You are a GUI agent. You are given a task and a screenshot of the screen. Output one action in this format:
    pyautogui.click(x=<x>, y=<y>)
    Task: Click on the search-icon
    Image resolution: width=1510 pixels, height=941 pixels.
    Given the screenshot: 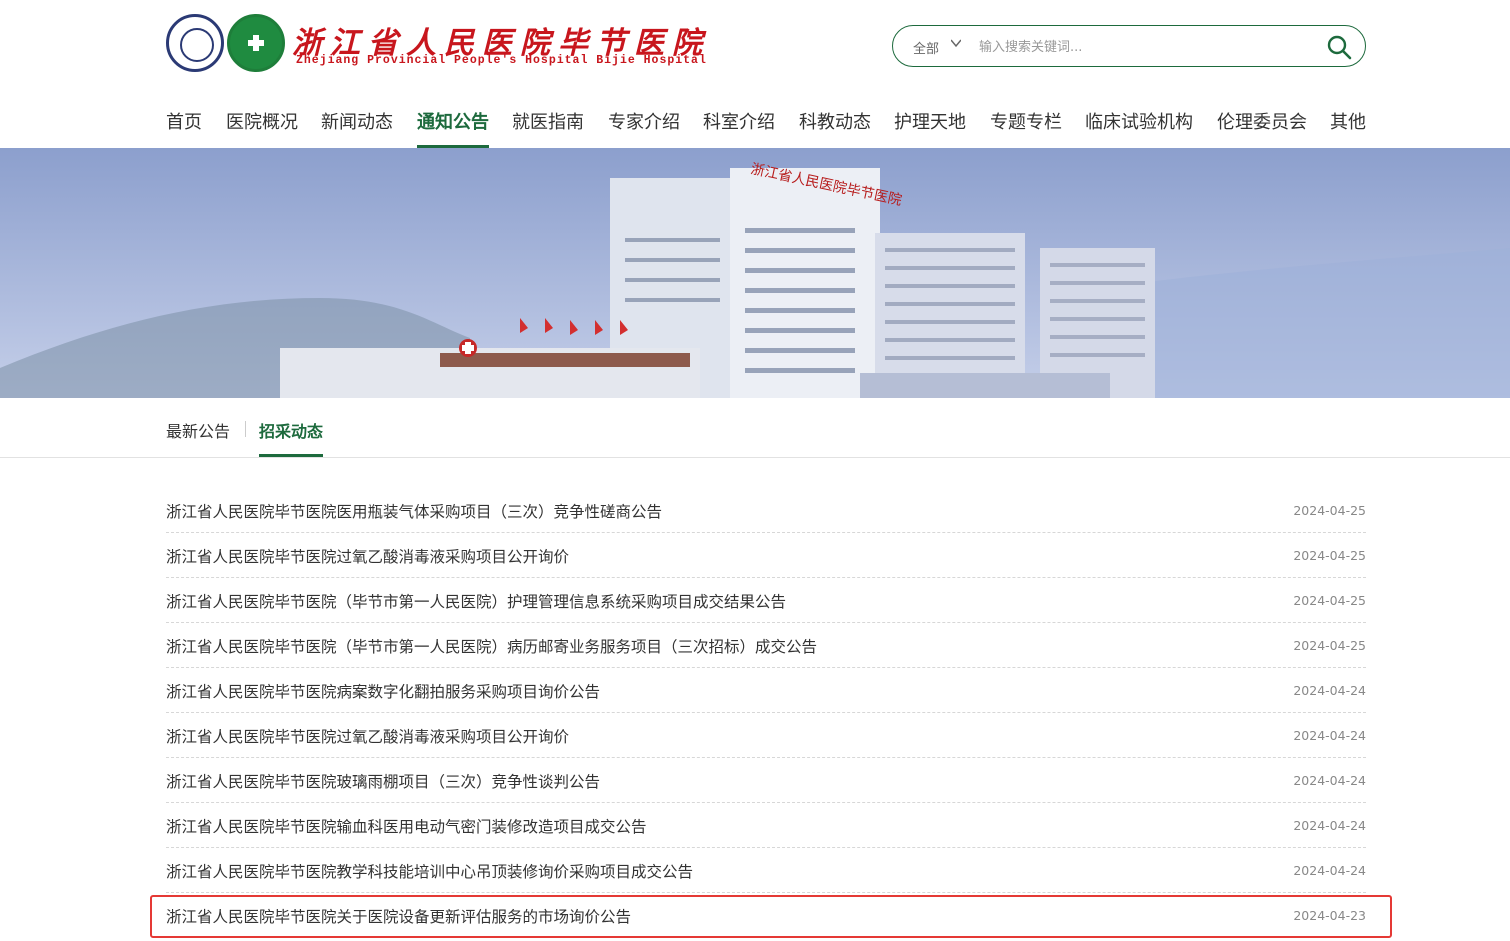 What is the action you would take?
    pyautogui.click(x=1339, y=47)
    